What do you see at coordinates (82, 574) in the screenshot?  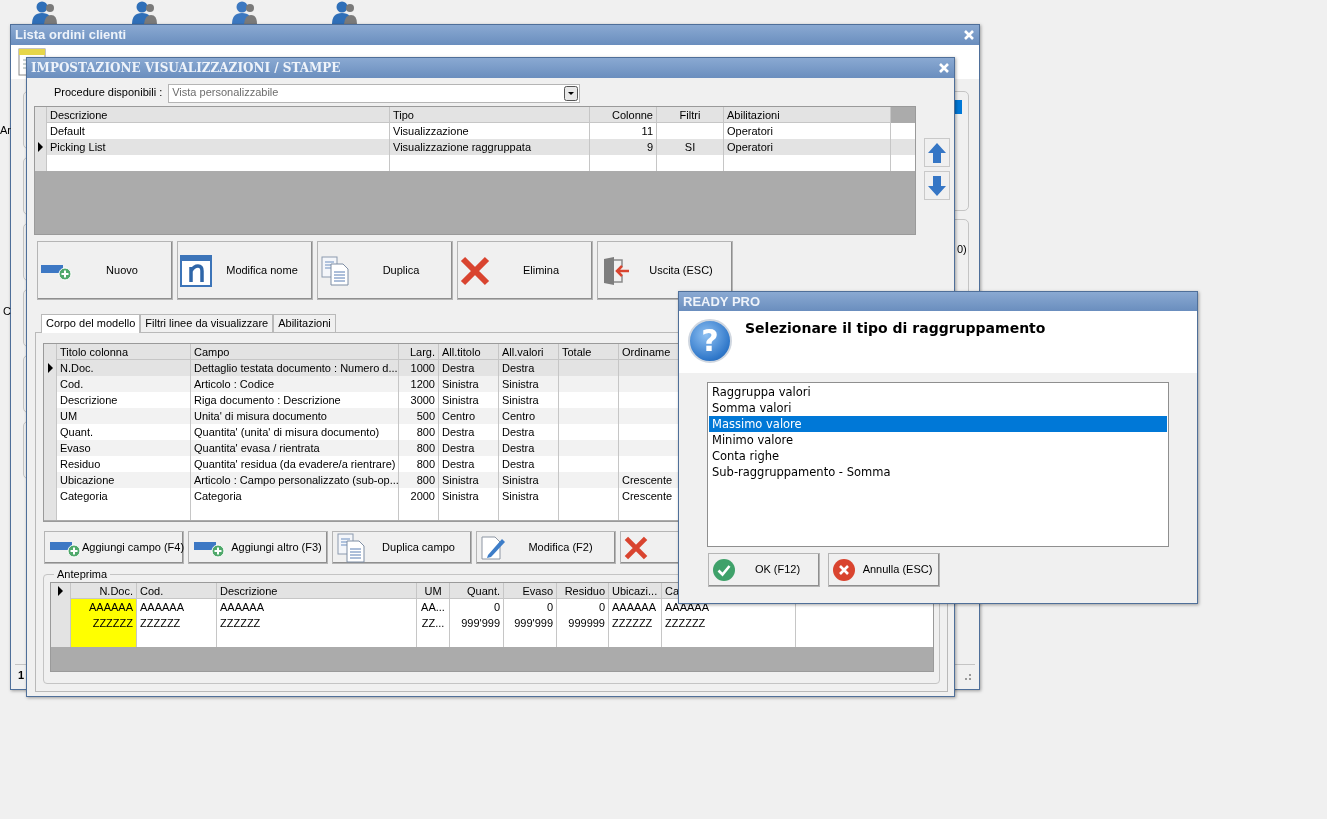 I see `group-label: Anteprima` at bounding box center [82, 574].